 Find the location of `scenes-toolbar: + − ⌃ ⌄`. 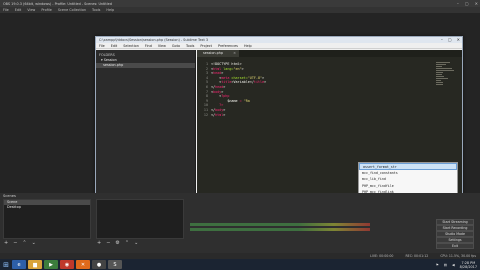

scenes-toolbar: + − ⌃ ⌄ is located at coordinates (20, 243).